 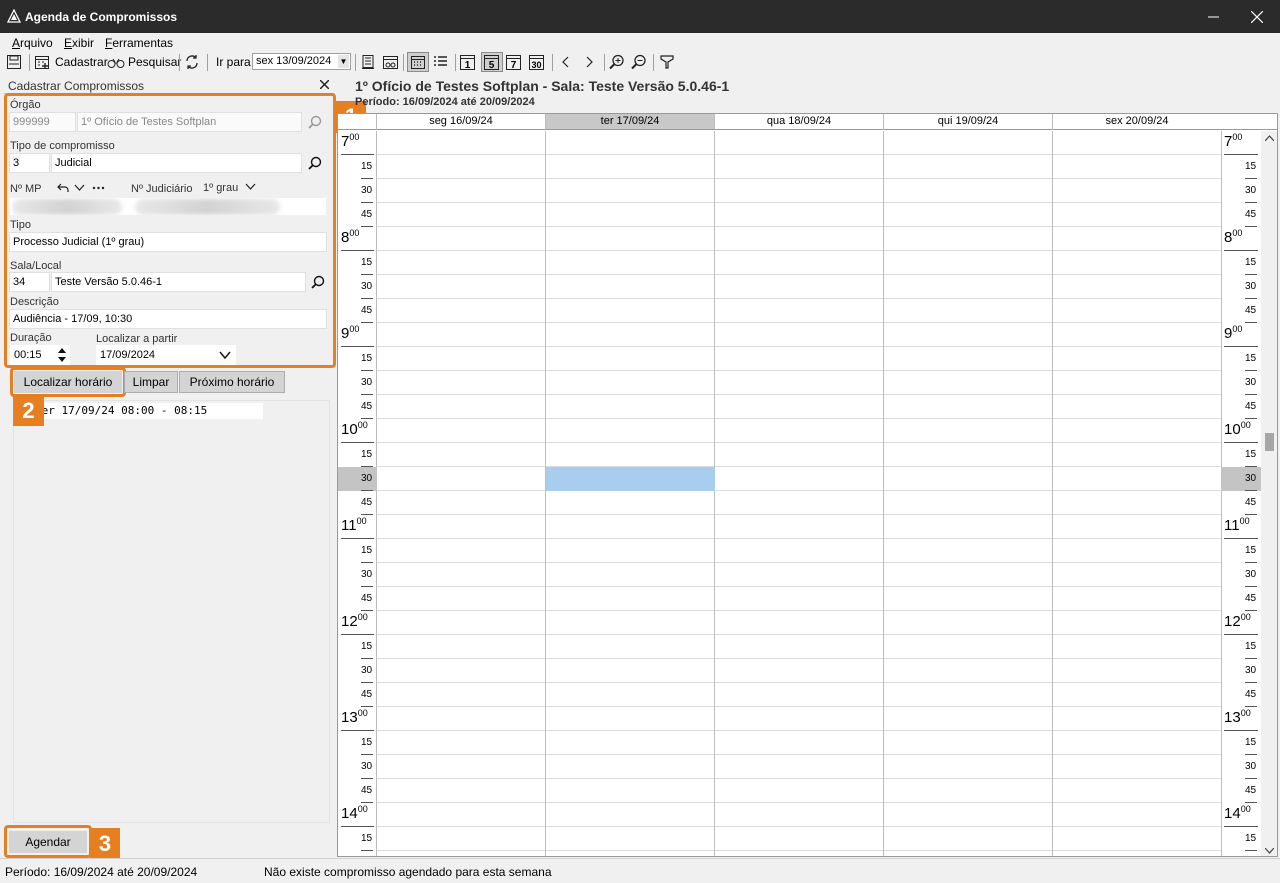 I want to click on panel-close-button, so click(x=324, y=84).